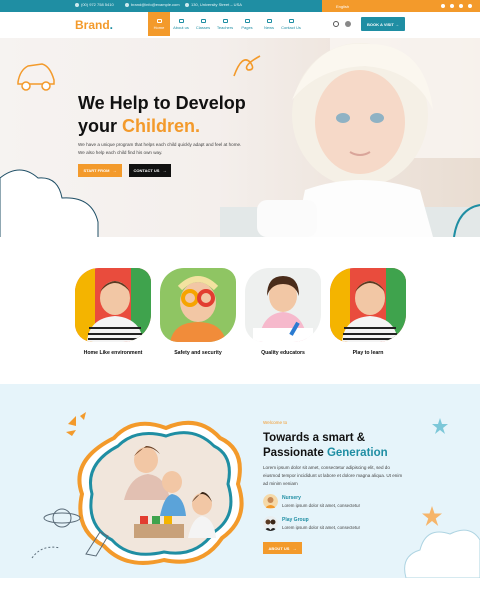 Image resolution: width=480 pixels, height=600 pixels. I want to click on feature-caption: Safety and security, so click(198, 353).